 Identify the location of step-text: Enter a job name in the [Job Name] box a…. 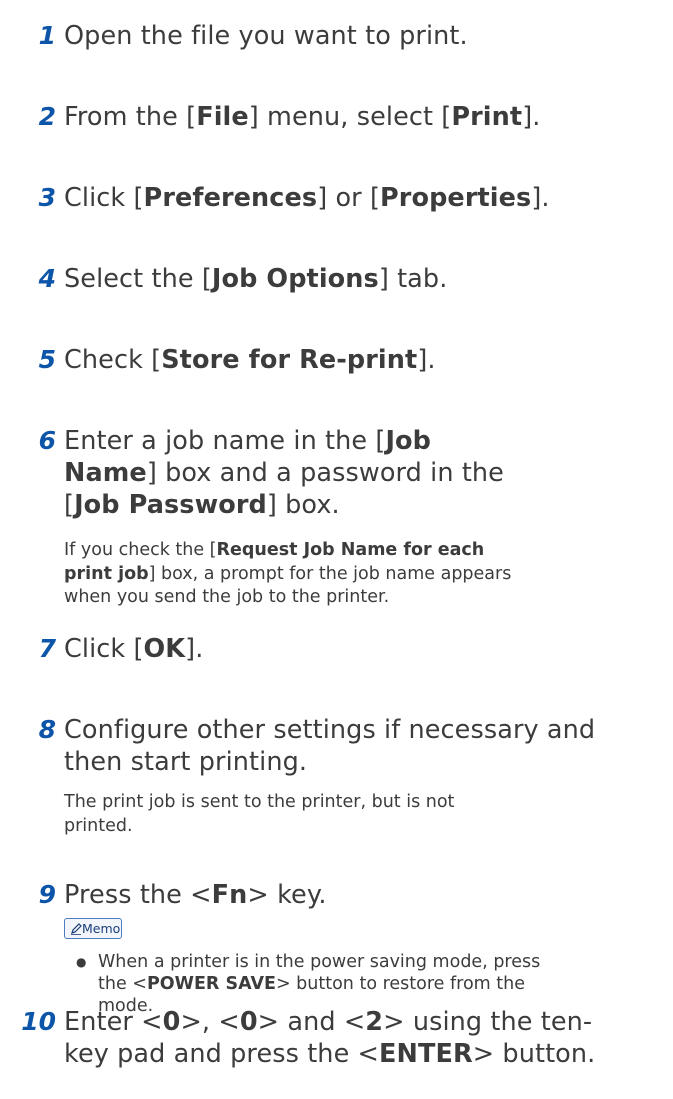
(291, 473).